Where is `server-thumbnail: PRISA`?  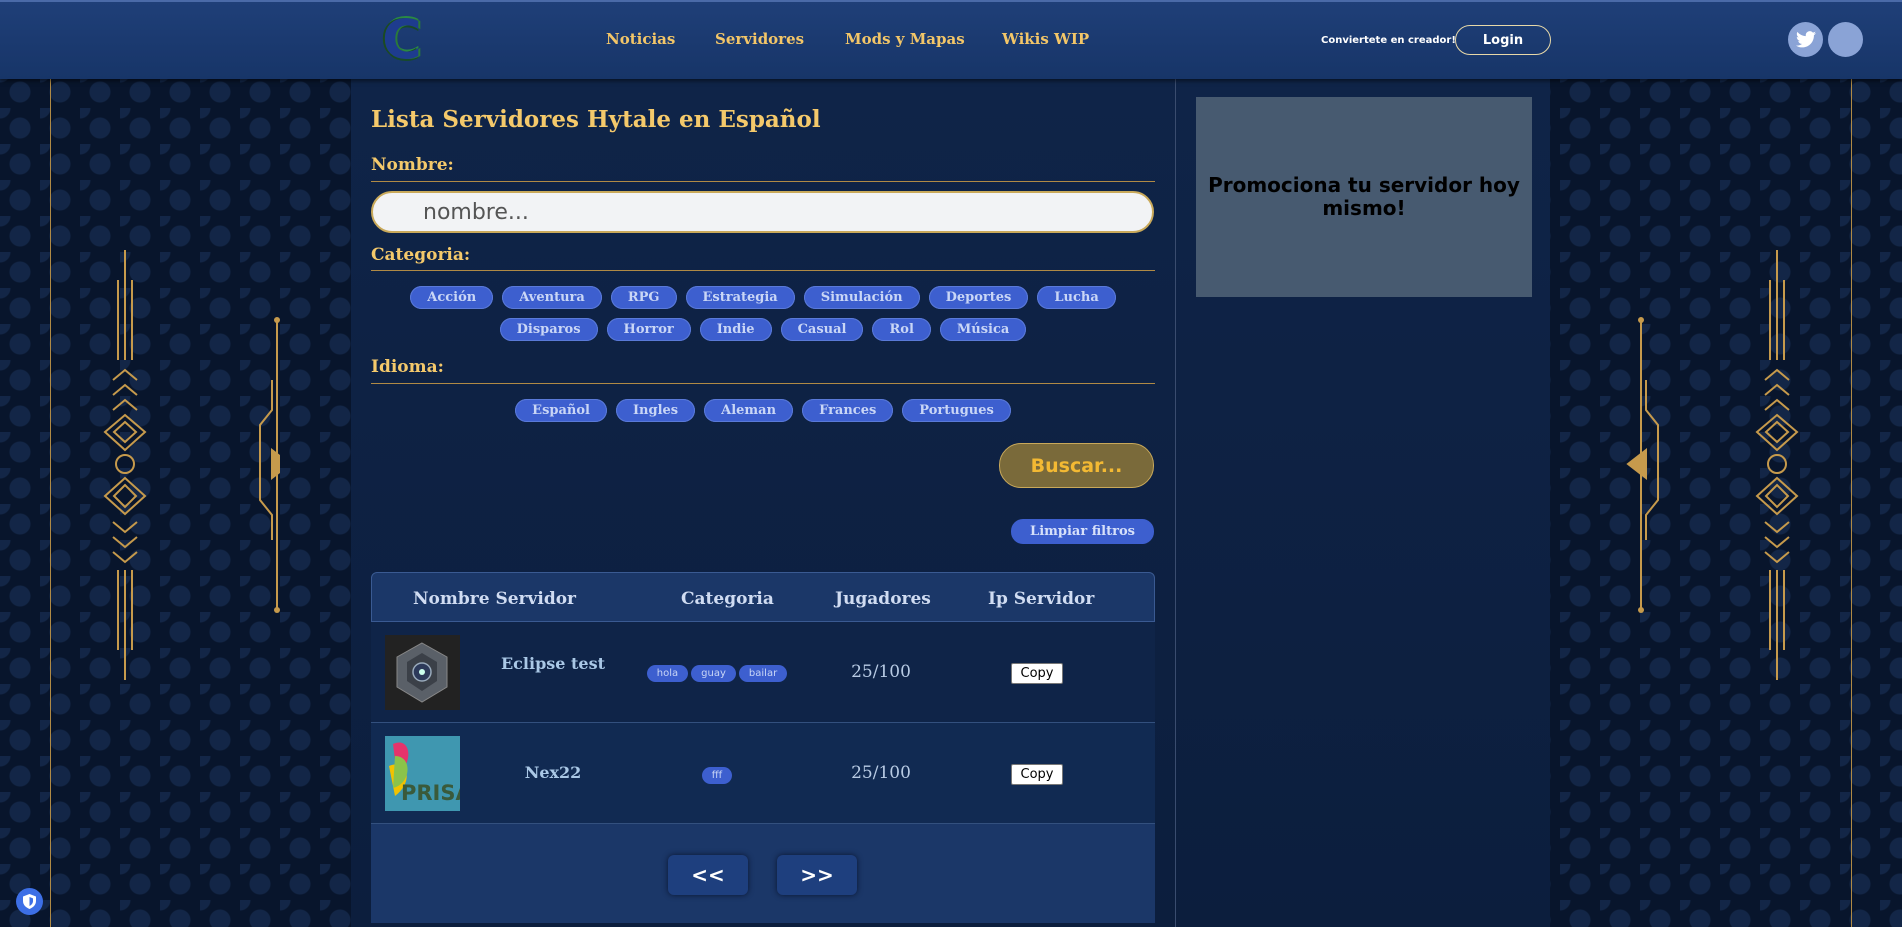
server-thumbnail: PRISA is located at coordinates (422, 773).